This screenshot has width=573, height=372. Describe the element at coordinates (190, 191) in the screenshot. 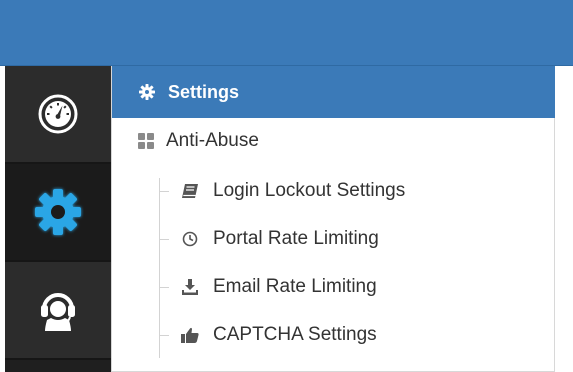

I see `book-icon` at that location.